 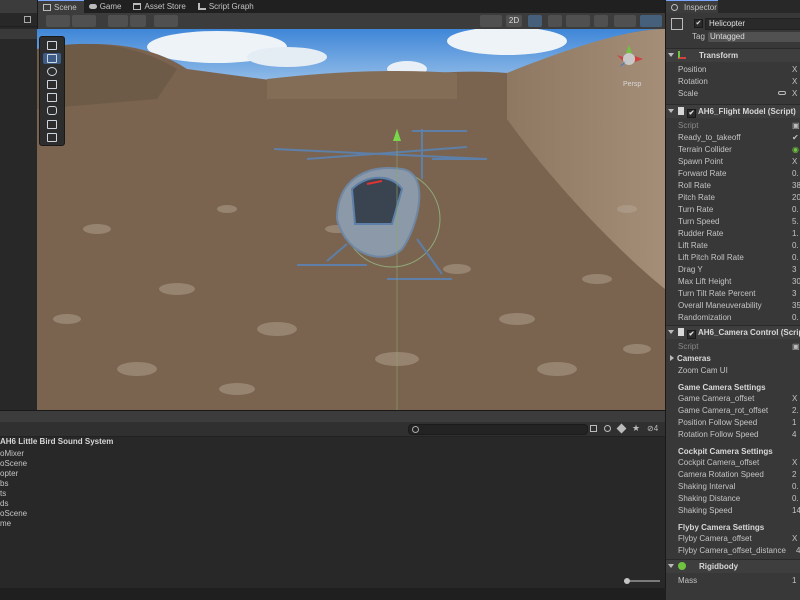 What do you see at coordinates (796, 281) in the screenshot?
I see `field-value: 30` at bounding box center [796, 281].